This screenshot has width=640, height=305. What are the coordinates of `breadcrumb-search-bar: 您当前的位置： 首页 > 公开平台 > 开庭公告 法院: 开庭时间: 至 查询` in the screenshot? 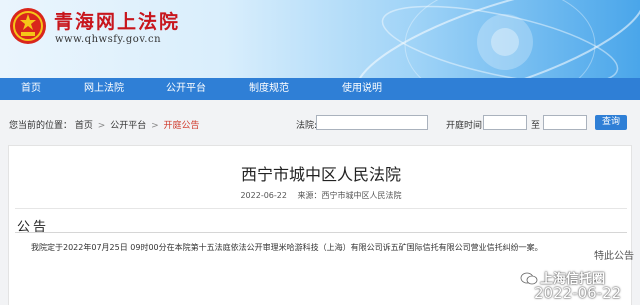 It's located at (320, 123).